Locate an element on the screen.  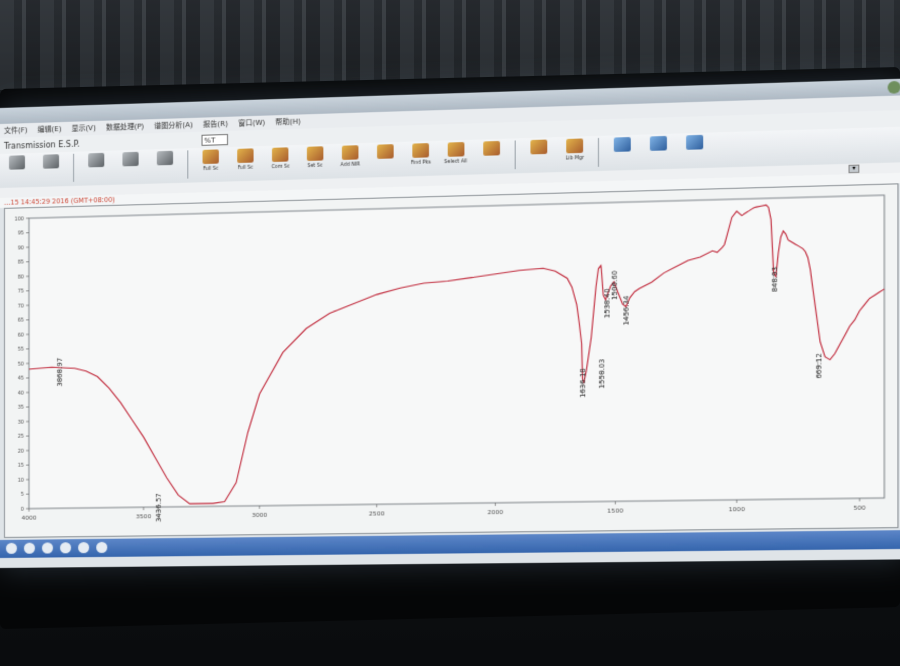
menu-item: 报告(R) is located at coordinates (215, 124).